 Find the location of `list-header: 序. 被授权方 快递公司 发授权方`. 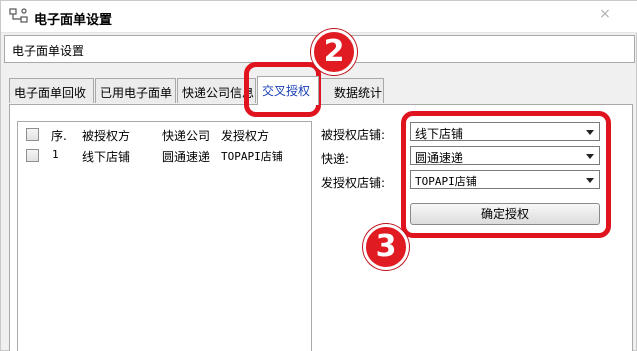

list-header: 序. 被授权方 快递公司 发授权方 is located at coordinates (164, 134).